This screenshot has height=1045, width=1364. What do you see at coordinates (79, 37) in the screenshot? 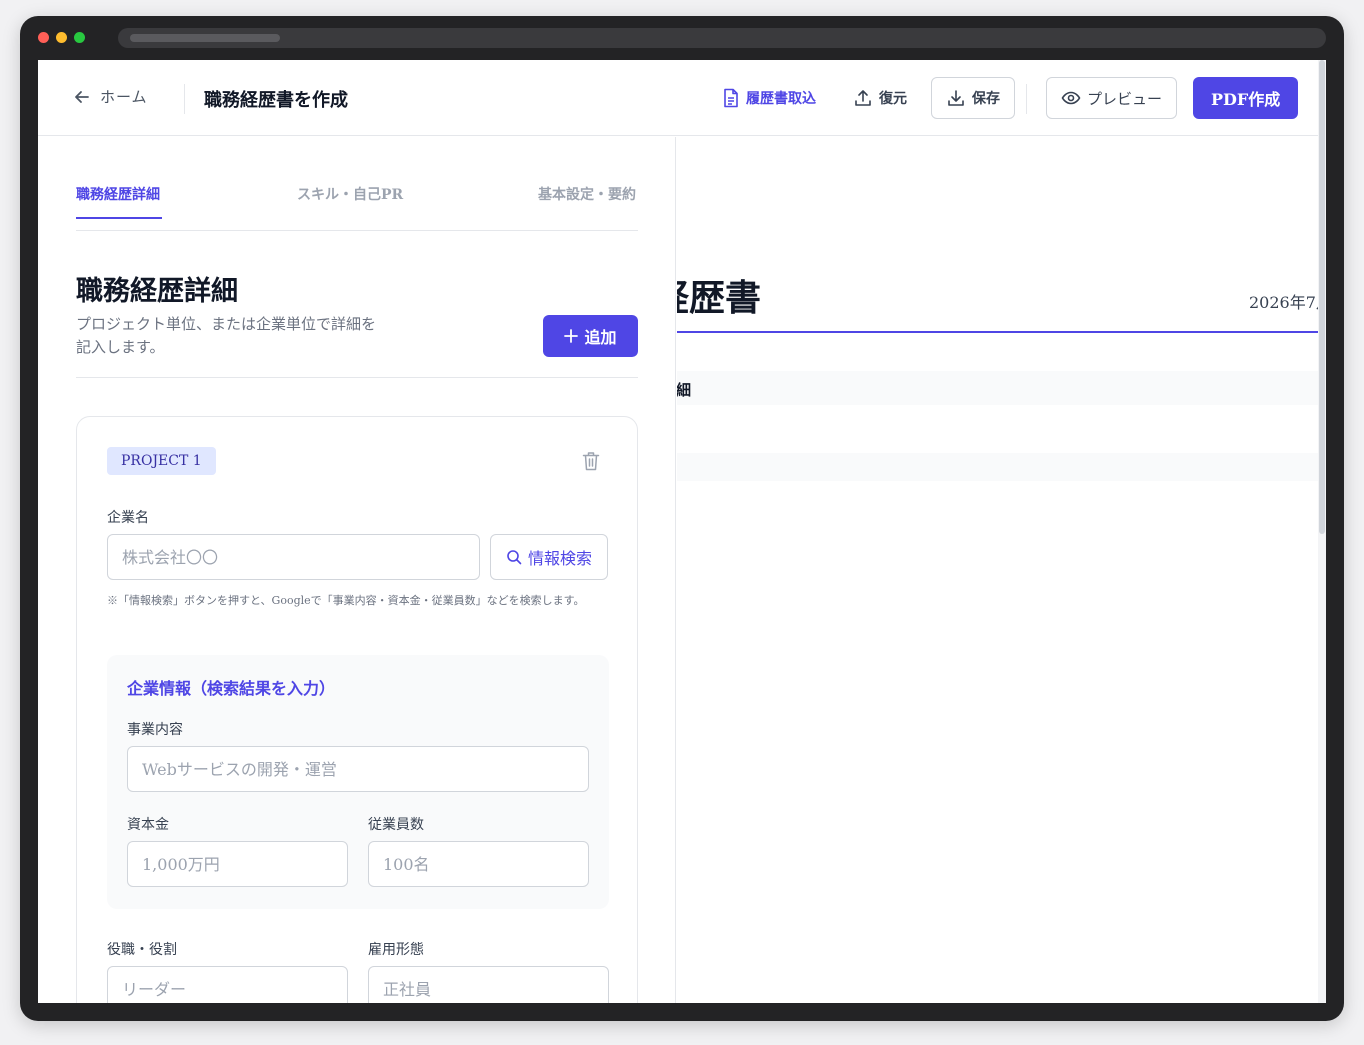
I see `maximize-window-dot` at bounding box center [79, 37].